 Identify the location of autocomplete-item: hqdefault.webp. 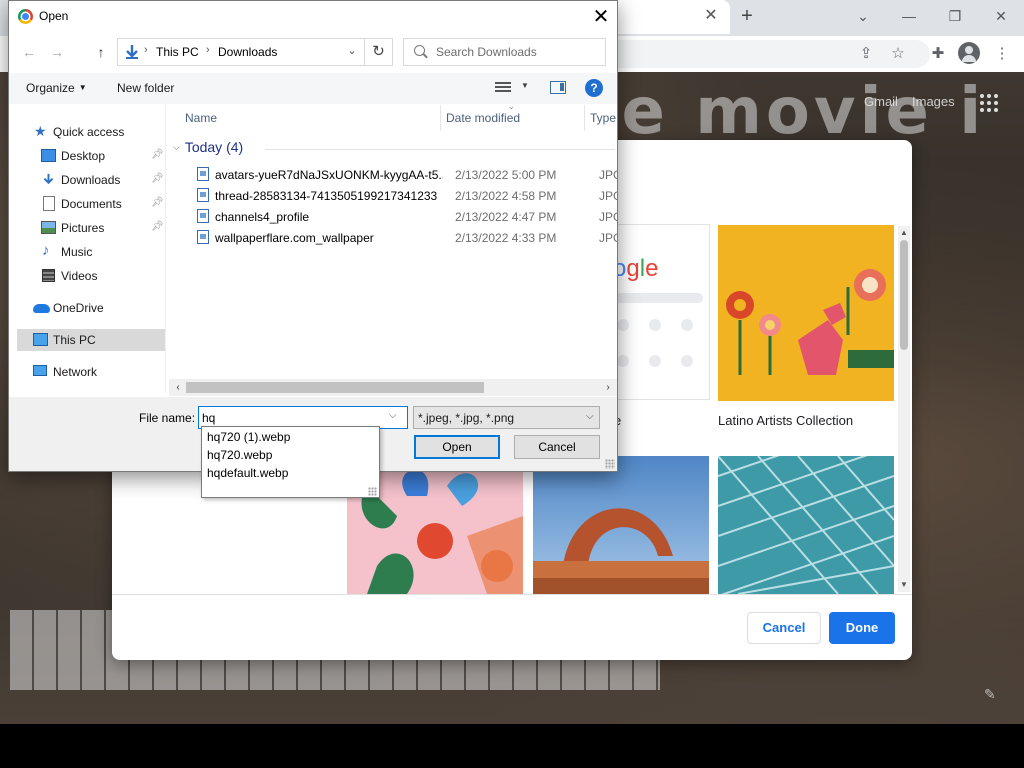
(290, 473).